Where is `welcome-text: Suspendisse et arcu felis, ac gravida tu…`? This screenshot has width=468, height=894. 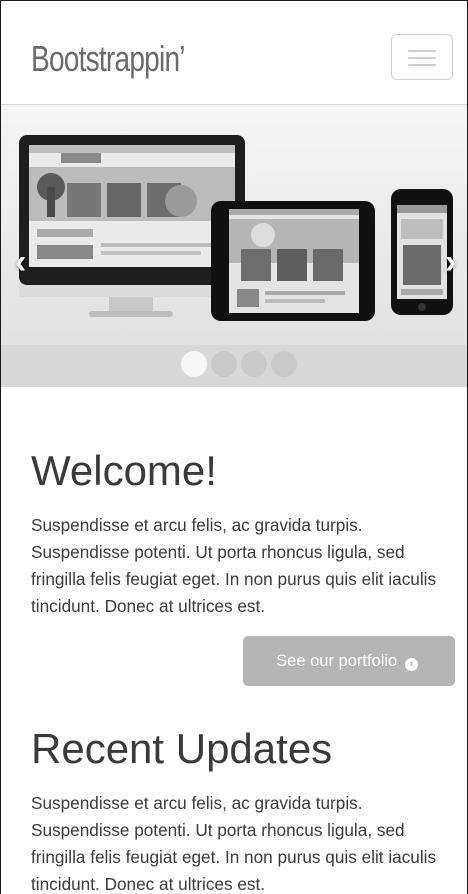 welcome-text: Suspendisse et arcu felis, ac gravida tu… is located at coordinates (234, 565).